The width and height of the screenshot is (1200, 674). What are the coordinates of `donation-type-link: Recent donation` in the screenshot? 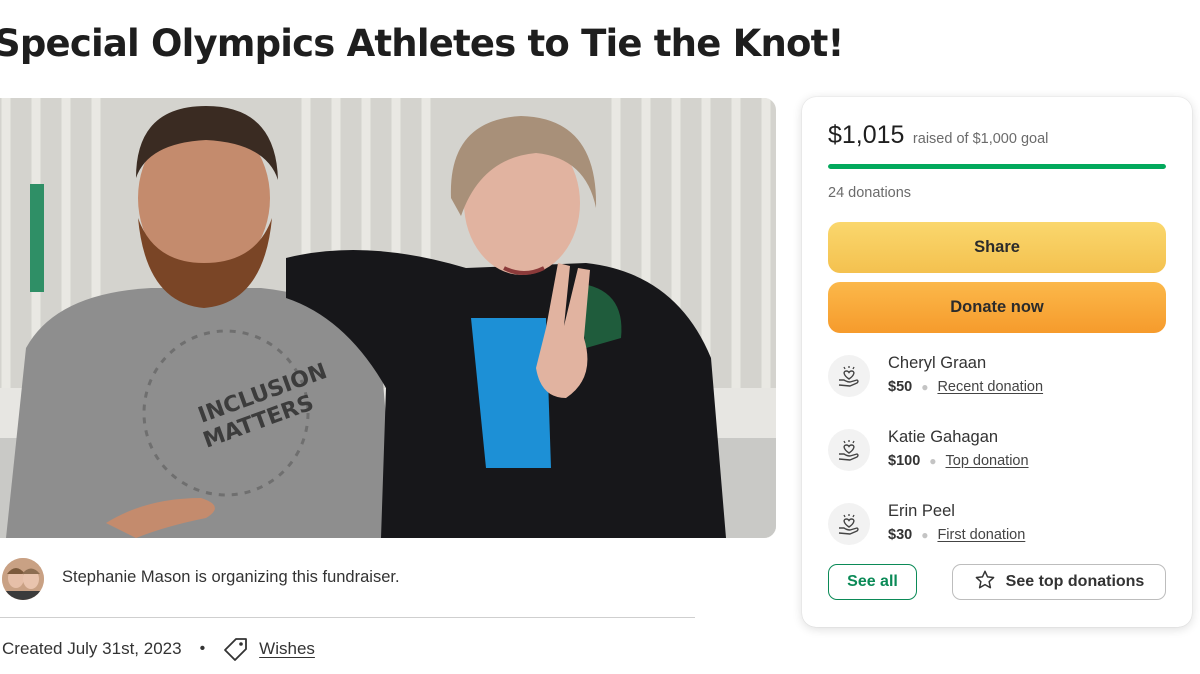 It's located at (990, 387).